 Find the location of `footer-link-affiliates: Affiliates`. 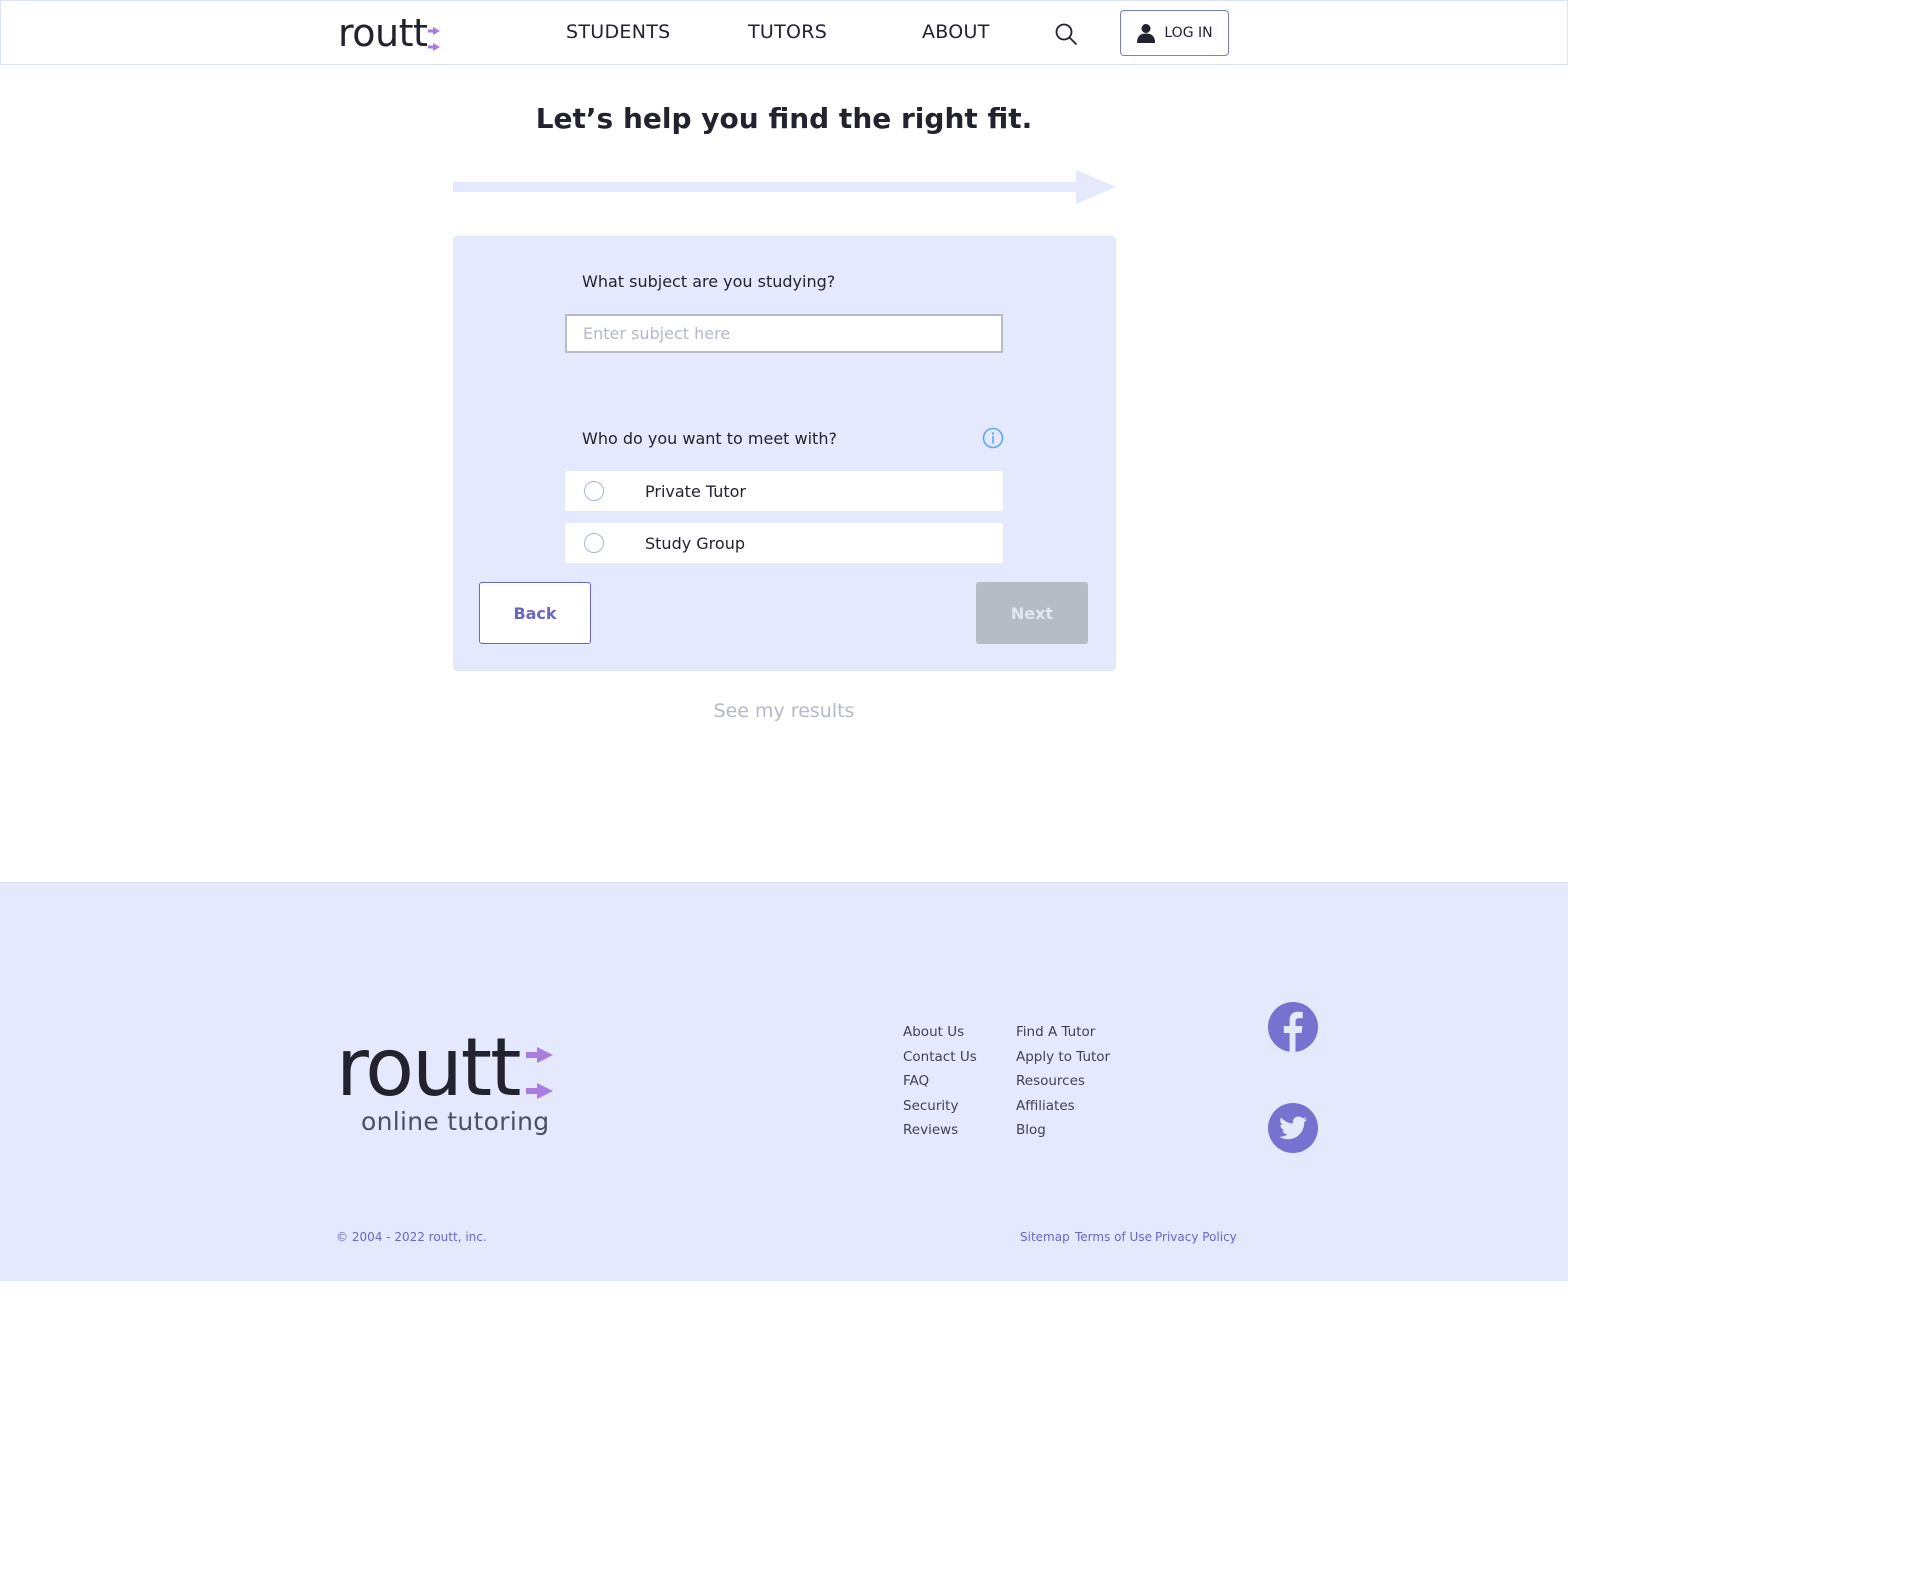

footer-link-affiliates: Affiliates is located at coordinates (1063, 1106).